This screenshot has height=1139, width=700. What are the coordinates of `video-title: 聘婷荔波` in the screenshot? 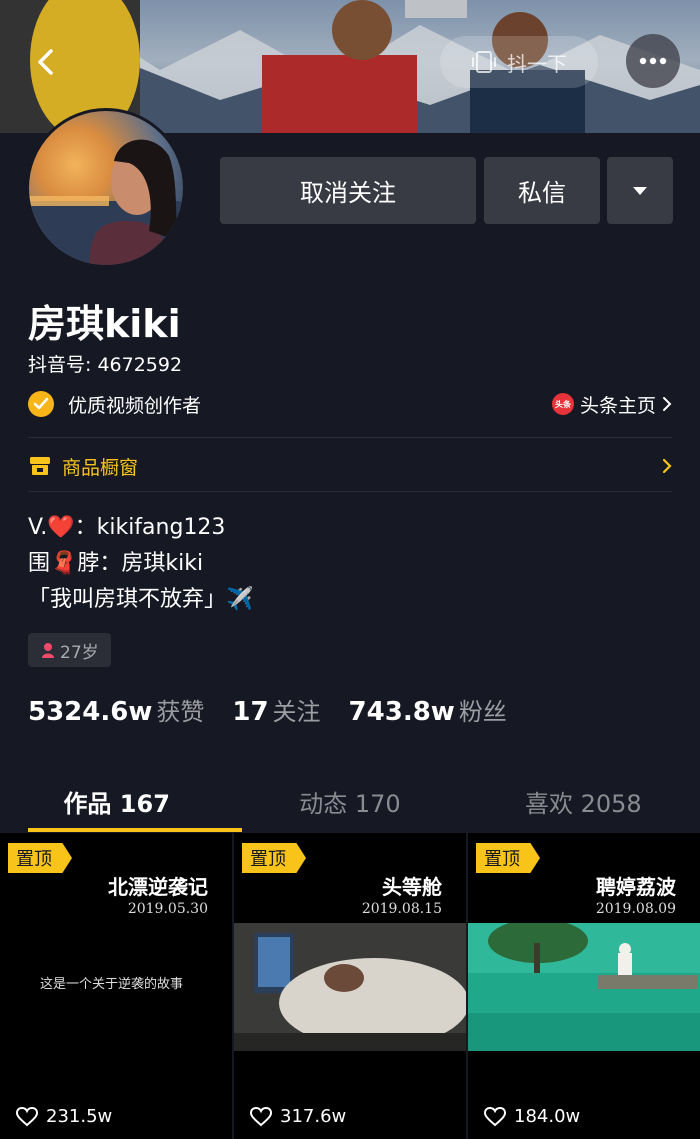 It's located at (636, 887).